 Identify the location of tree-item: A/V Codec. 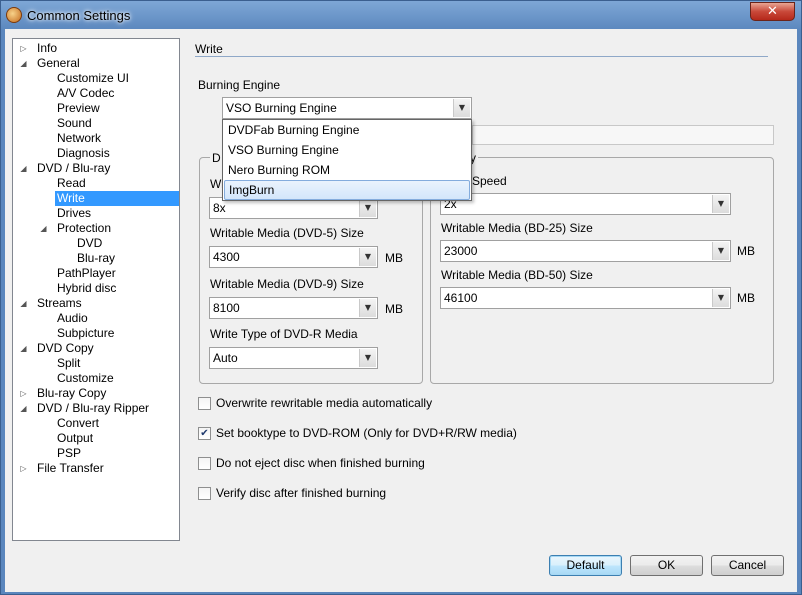
(85, 93).